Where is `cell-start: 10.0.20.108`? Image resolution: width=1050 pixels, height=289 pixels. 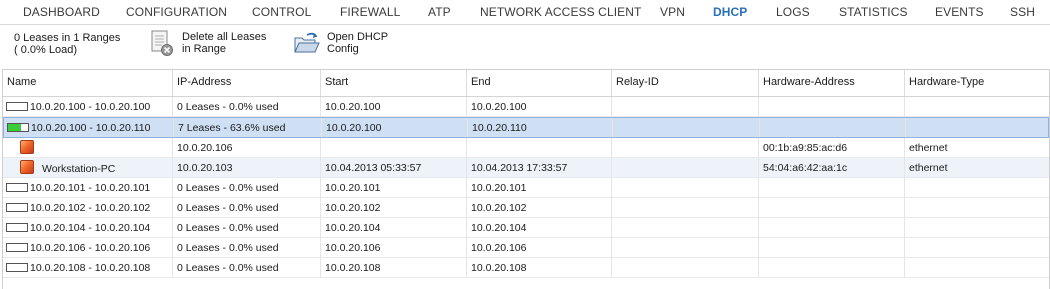
cell-start: 10.0.20.108 is located at coordinates (394, 267).